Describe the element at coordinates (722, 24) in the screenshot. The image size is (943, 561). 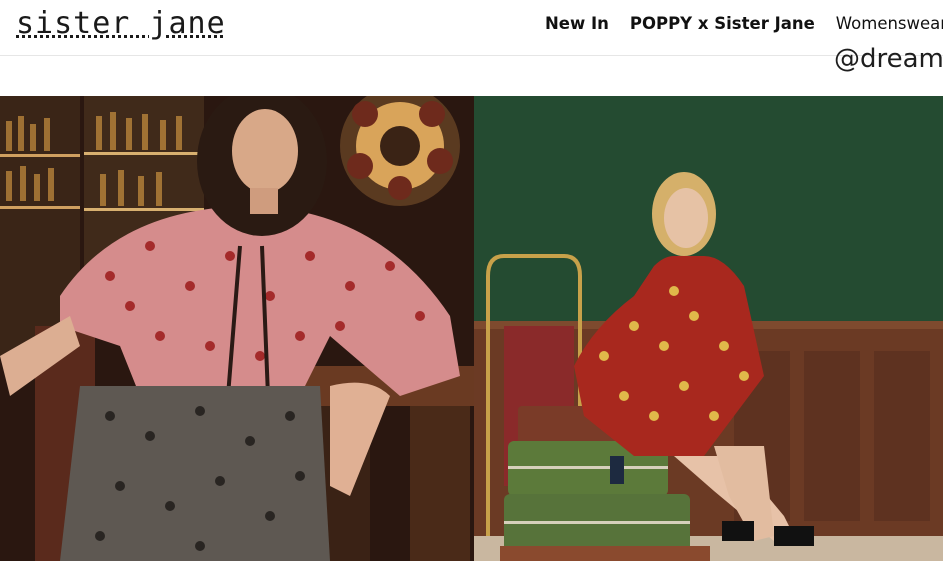
I see `nav-item-poppy-x-sister-jane: POPPY x Sister Jane` at that location.